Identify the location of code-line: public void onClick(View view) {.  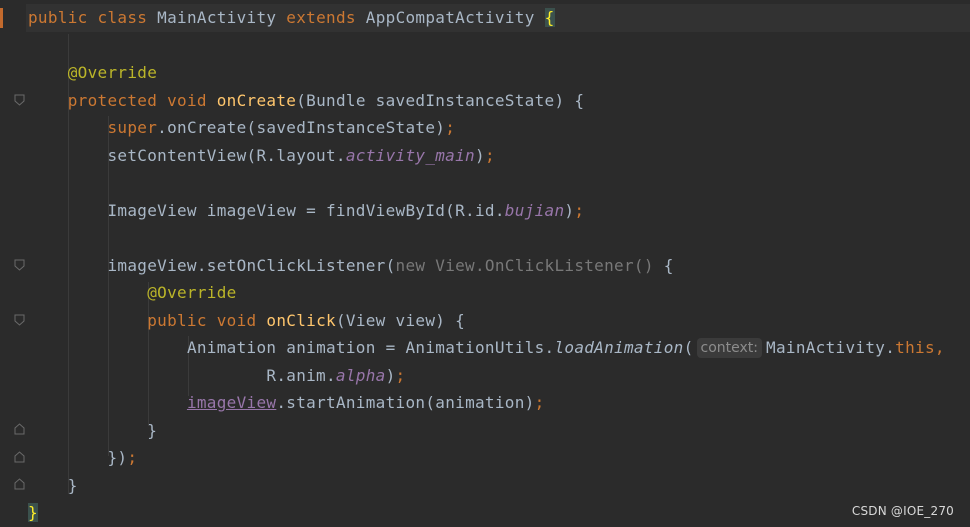
(246, 321).